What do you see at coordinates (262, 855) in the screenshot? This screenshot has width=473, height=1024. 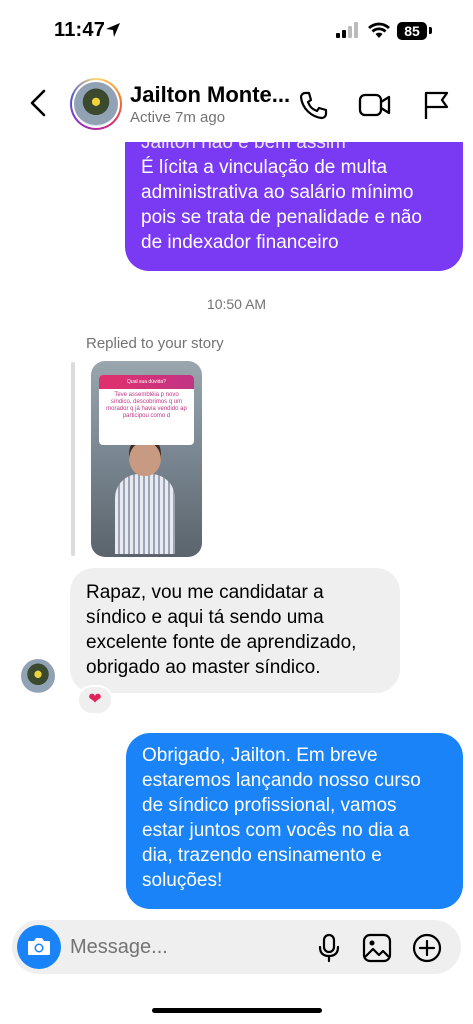 I see `message-line: dia, trazendo ensinamento e` at bounding box center [262, 855].